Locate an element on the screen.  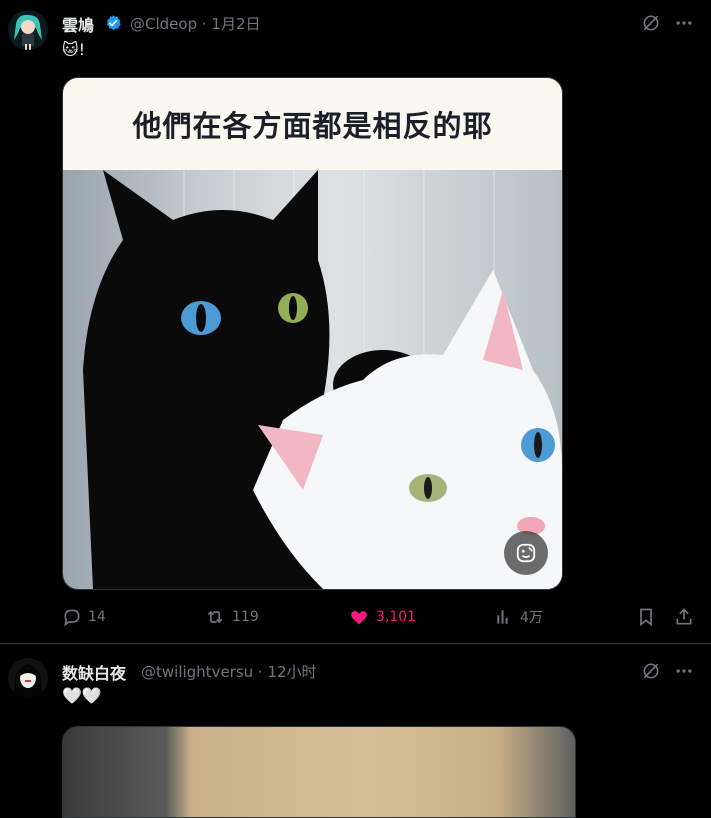
author-name: 数缺白夜 is located at coordinates (94, 672).